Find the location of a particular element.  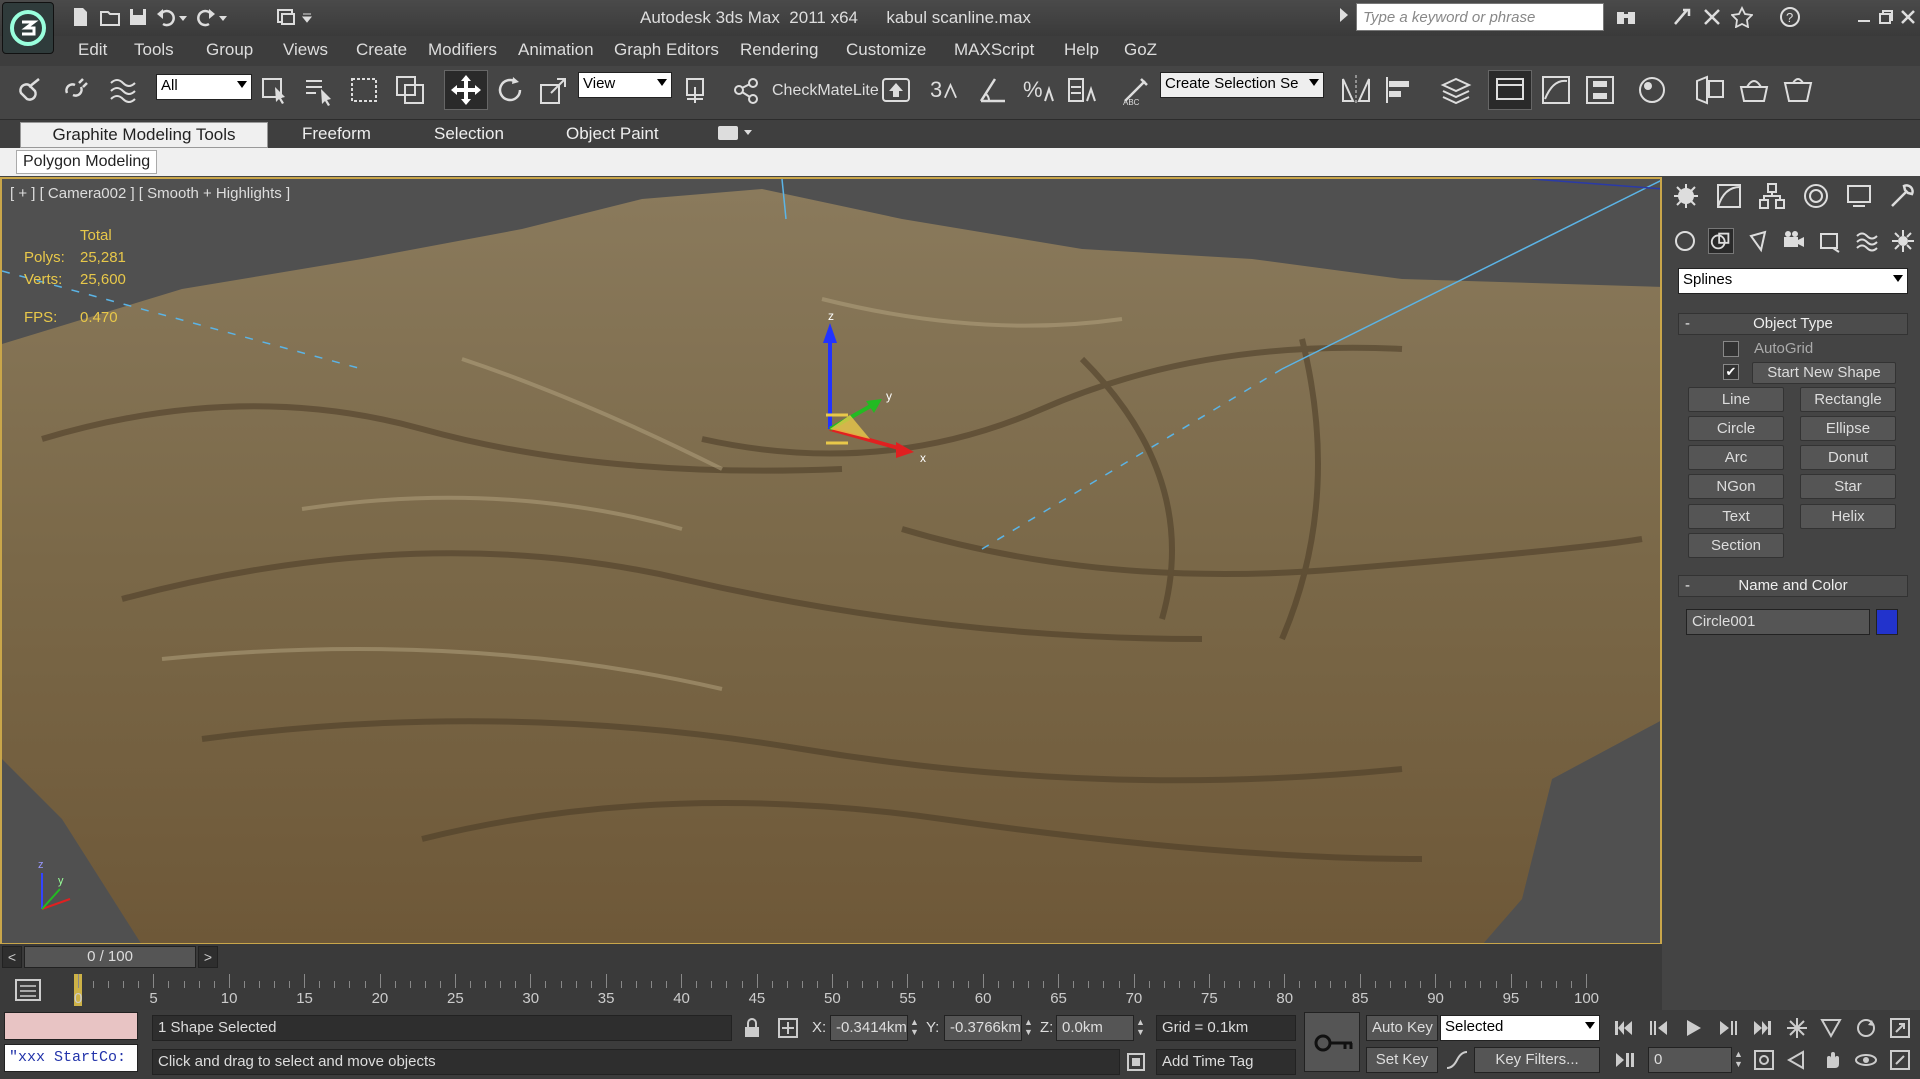

add-time-tag-field: Add Time Tag is located at coordinates (1226, 1062).